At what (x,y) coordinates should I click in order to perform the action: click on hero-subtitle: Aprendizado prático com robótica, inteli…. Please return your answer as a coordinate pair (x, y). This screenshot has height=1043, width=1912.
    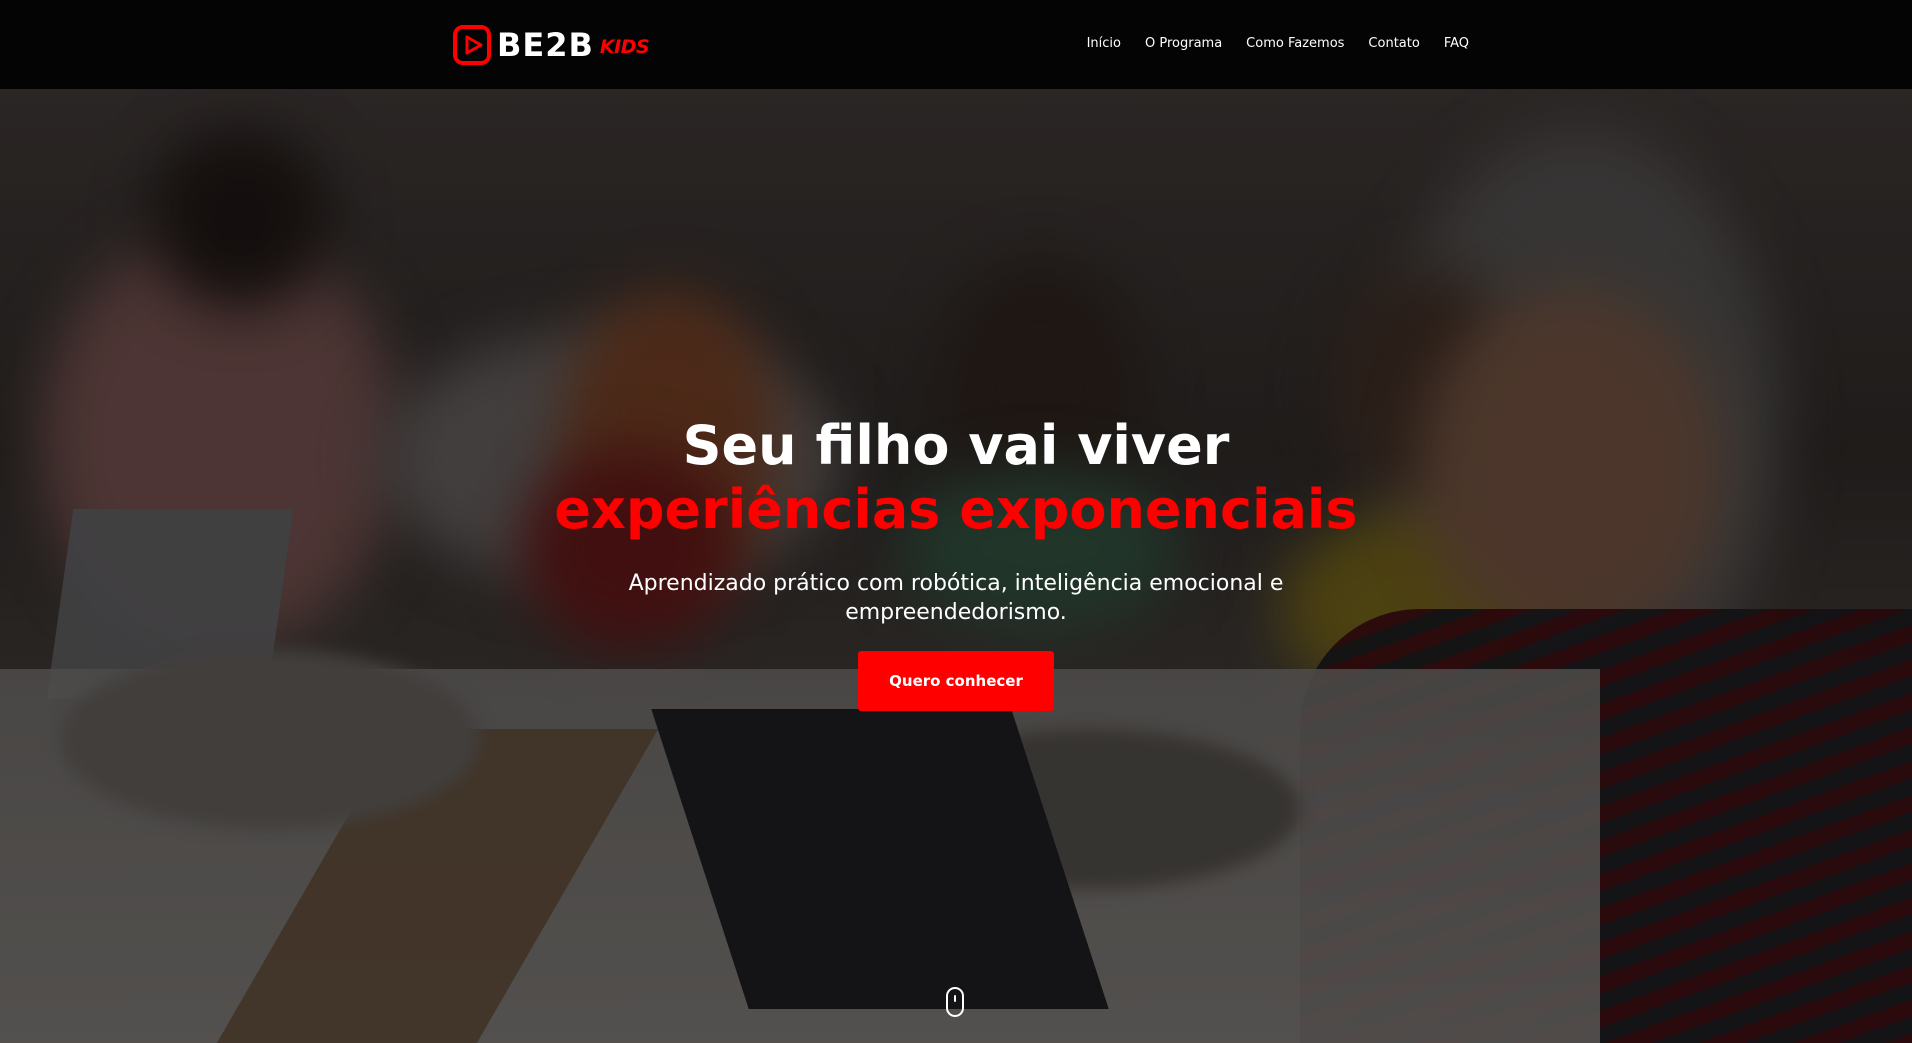
    Looking at the image, I should click on (956, 598).